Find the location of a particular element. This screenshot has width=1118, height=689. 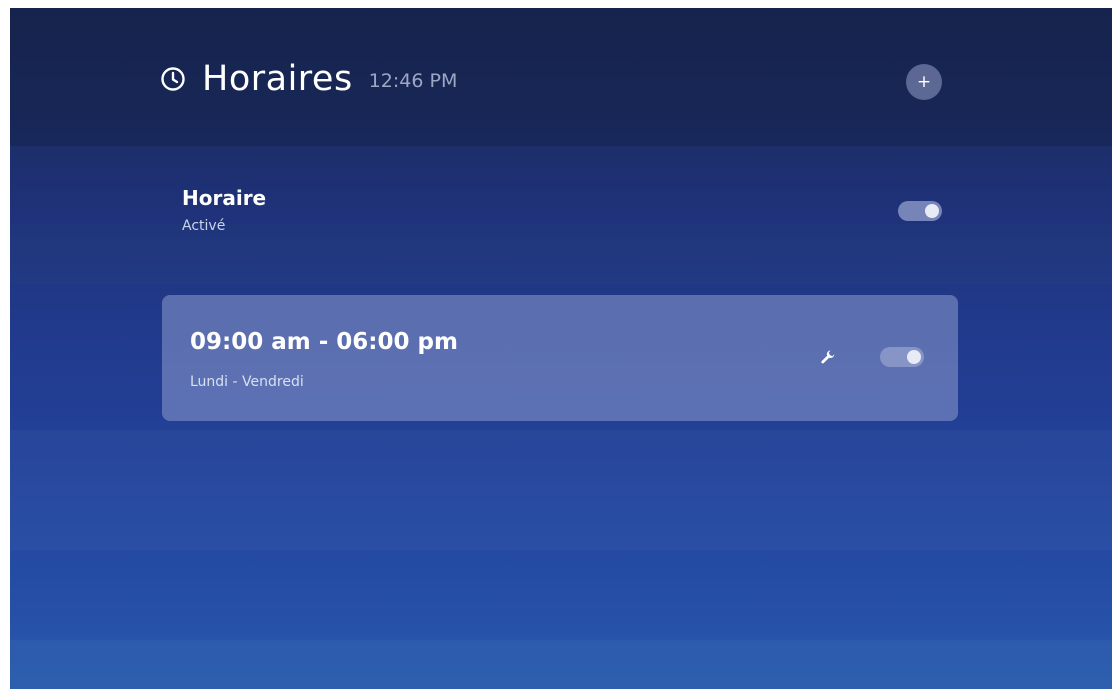

master-schedule-toggle is located at coordinates (920, 211).